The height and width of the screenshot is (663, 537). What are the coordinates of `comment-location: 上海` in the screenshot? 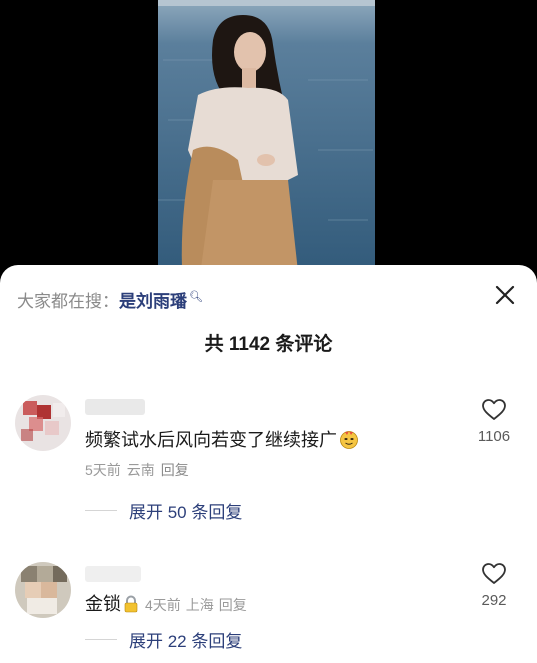 It's located at (199, 605).